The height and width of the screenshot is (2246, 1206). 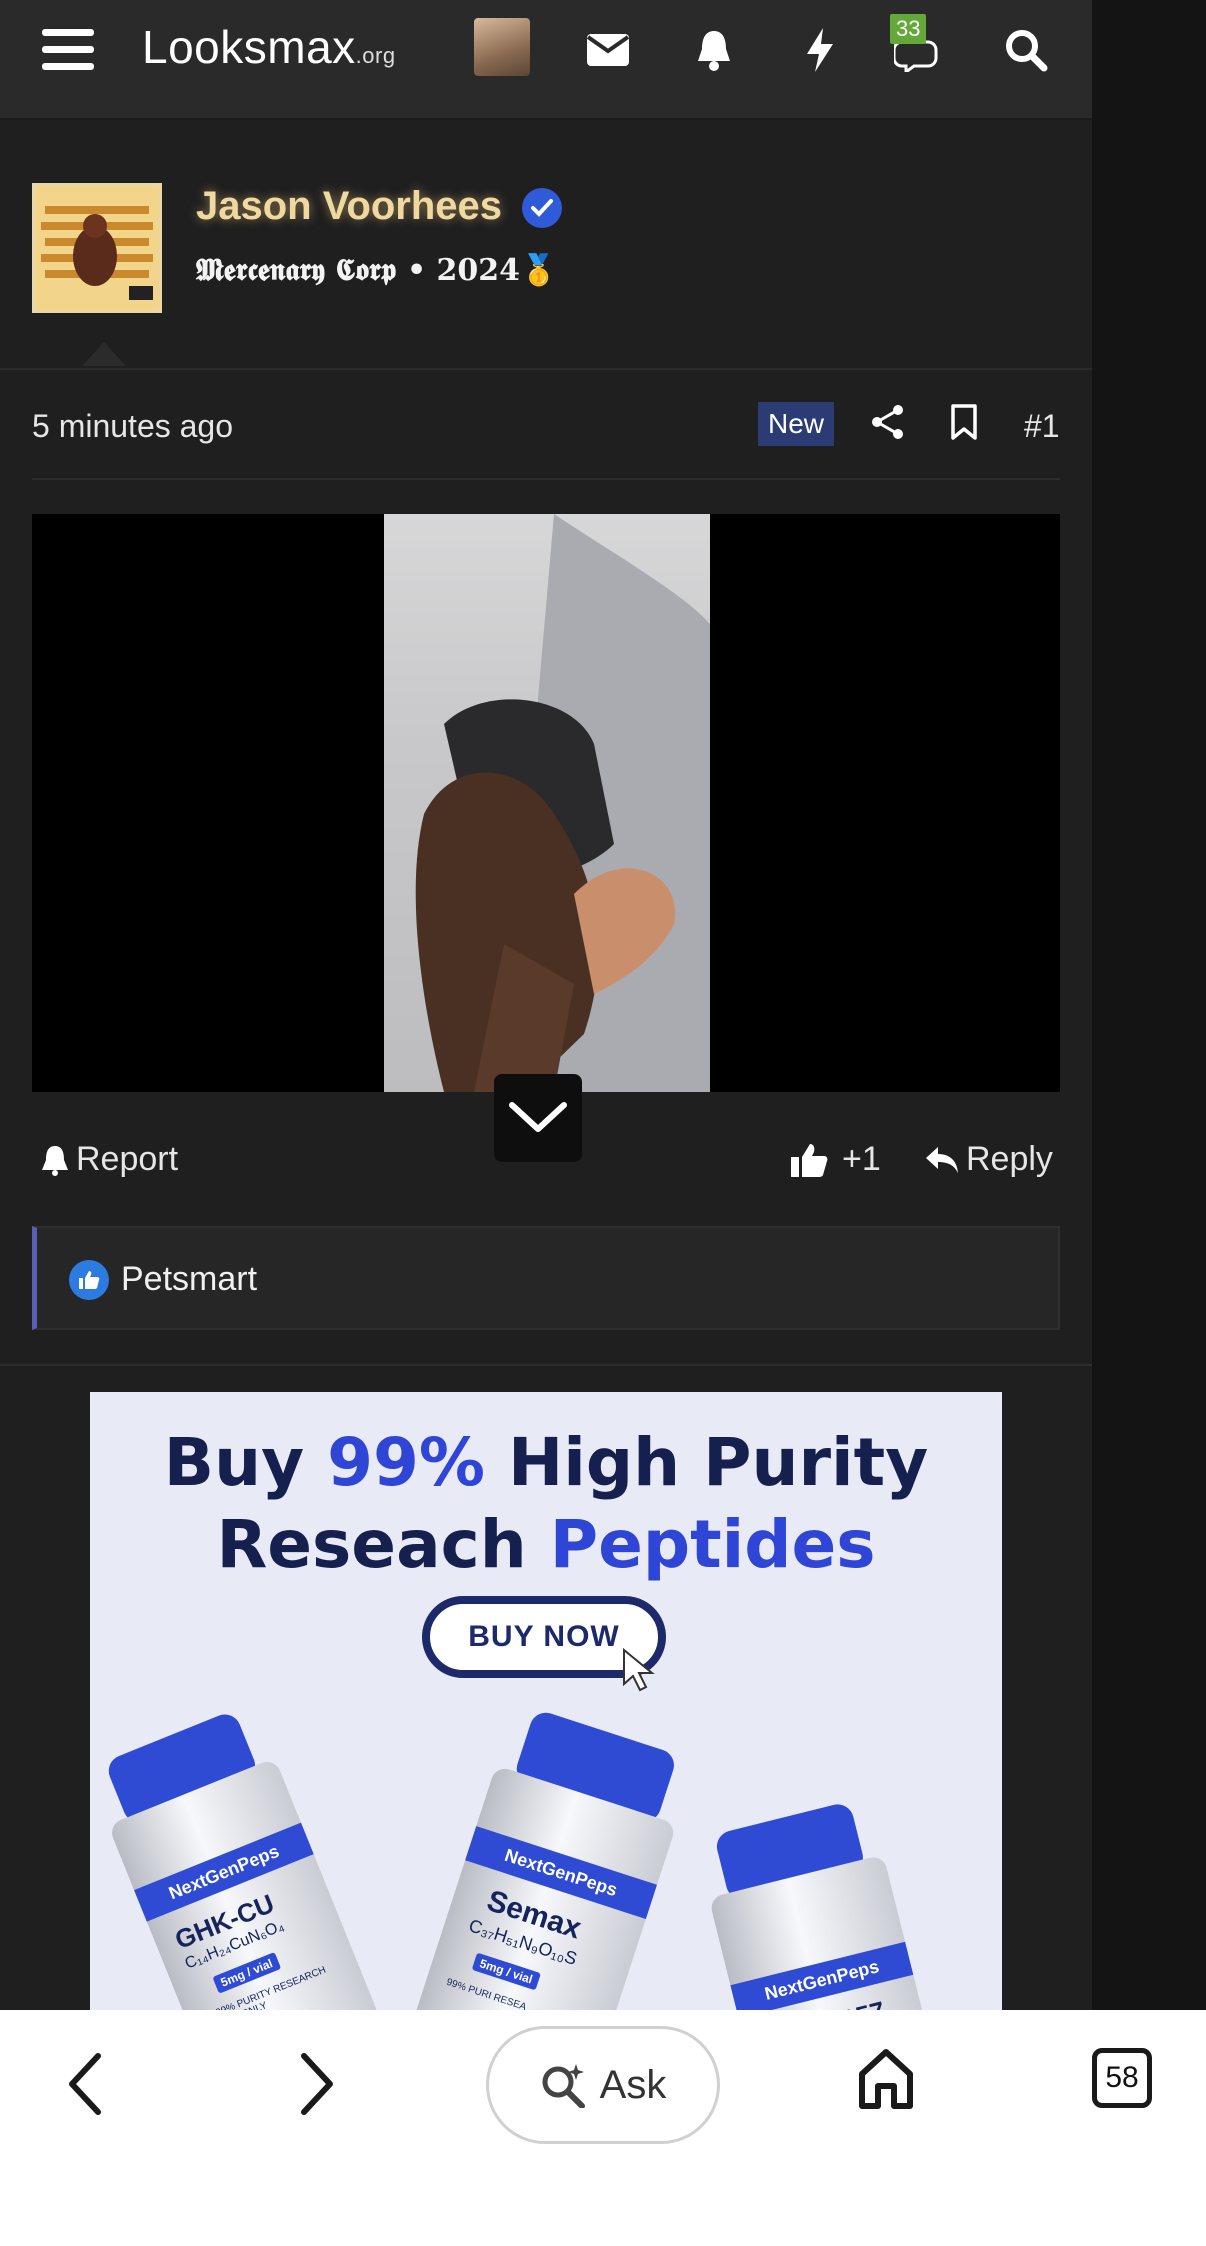 I want to click on like-count: +1, so click(x=861, y=1159).